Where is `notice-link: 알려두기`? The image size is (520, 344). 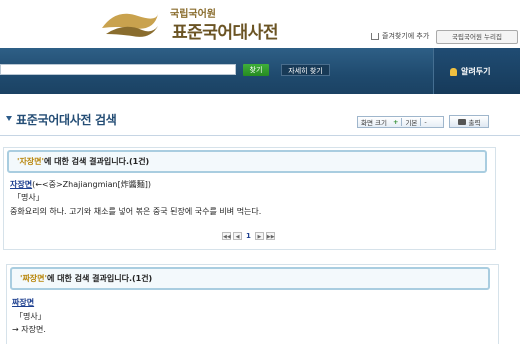
notice-link: 알려두기 is located at coordinates (470, 71).